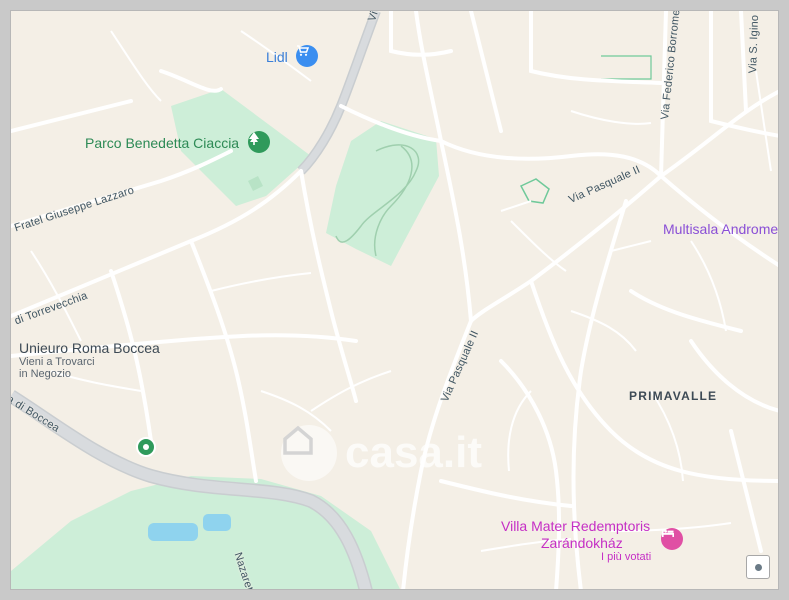  Describe the element at coordinates (626, 557) in the screenshot. I see `place-note-villa: I più votati` at that location.